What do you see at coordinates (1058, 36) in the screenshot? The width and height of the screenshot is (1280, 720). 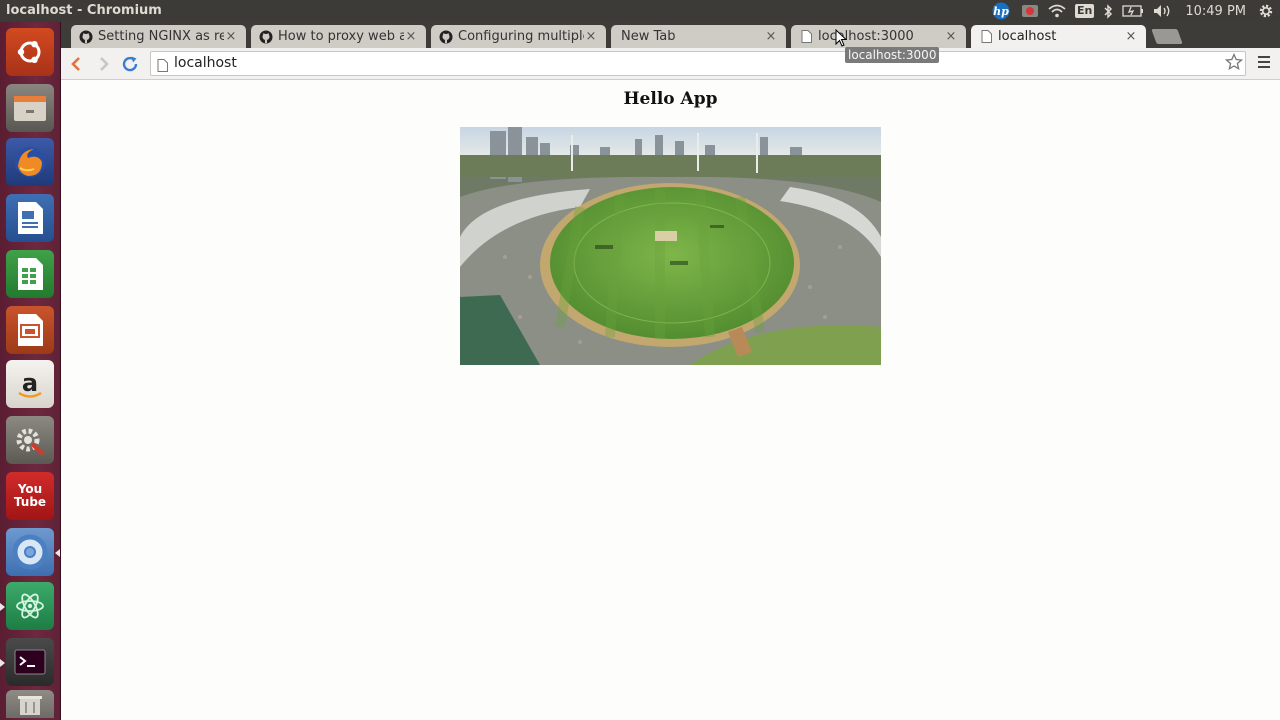 I see `tab-localhost: localhost ×` at bounding box center [1058, 36].